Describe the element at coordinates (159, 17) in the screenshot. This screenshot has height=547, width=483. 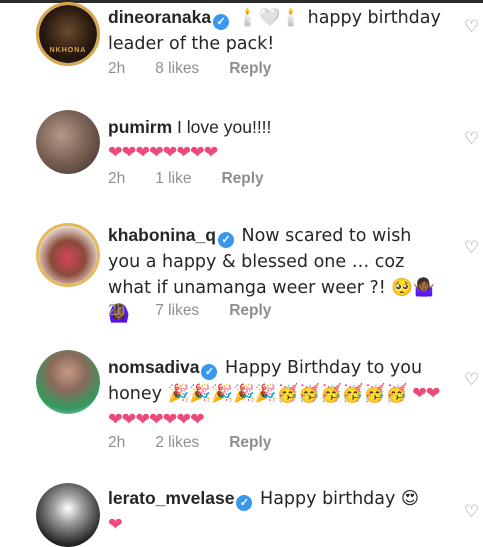
I see `comment-username: dineoranaka` at that location.